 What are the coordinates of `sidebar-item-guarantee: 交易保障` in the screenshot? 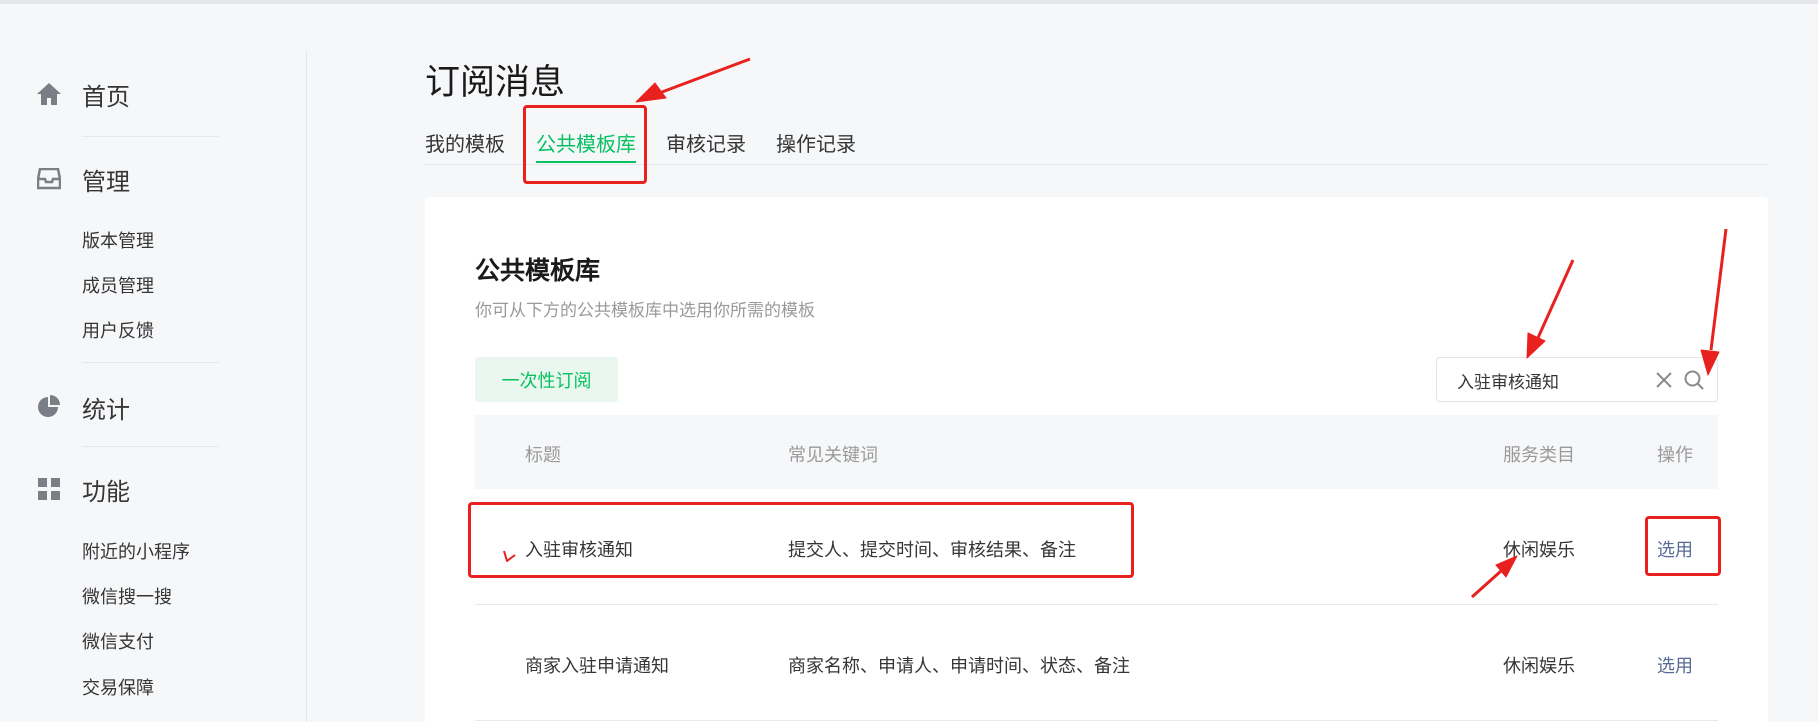 It's located at (118, 689).